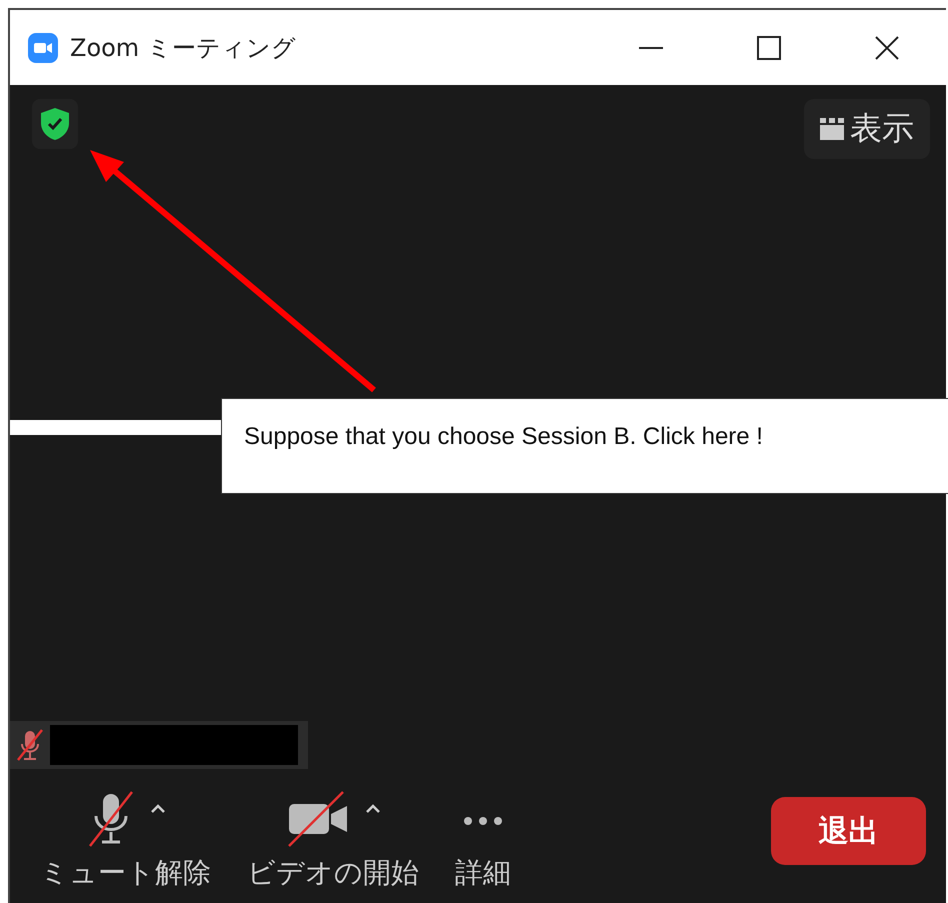 This screenshot has height=903, width=948. Describe the element at coordinates (55, 124) in the screenshot. I see `shield-check-icon` at that location.